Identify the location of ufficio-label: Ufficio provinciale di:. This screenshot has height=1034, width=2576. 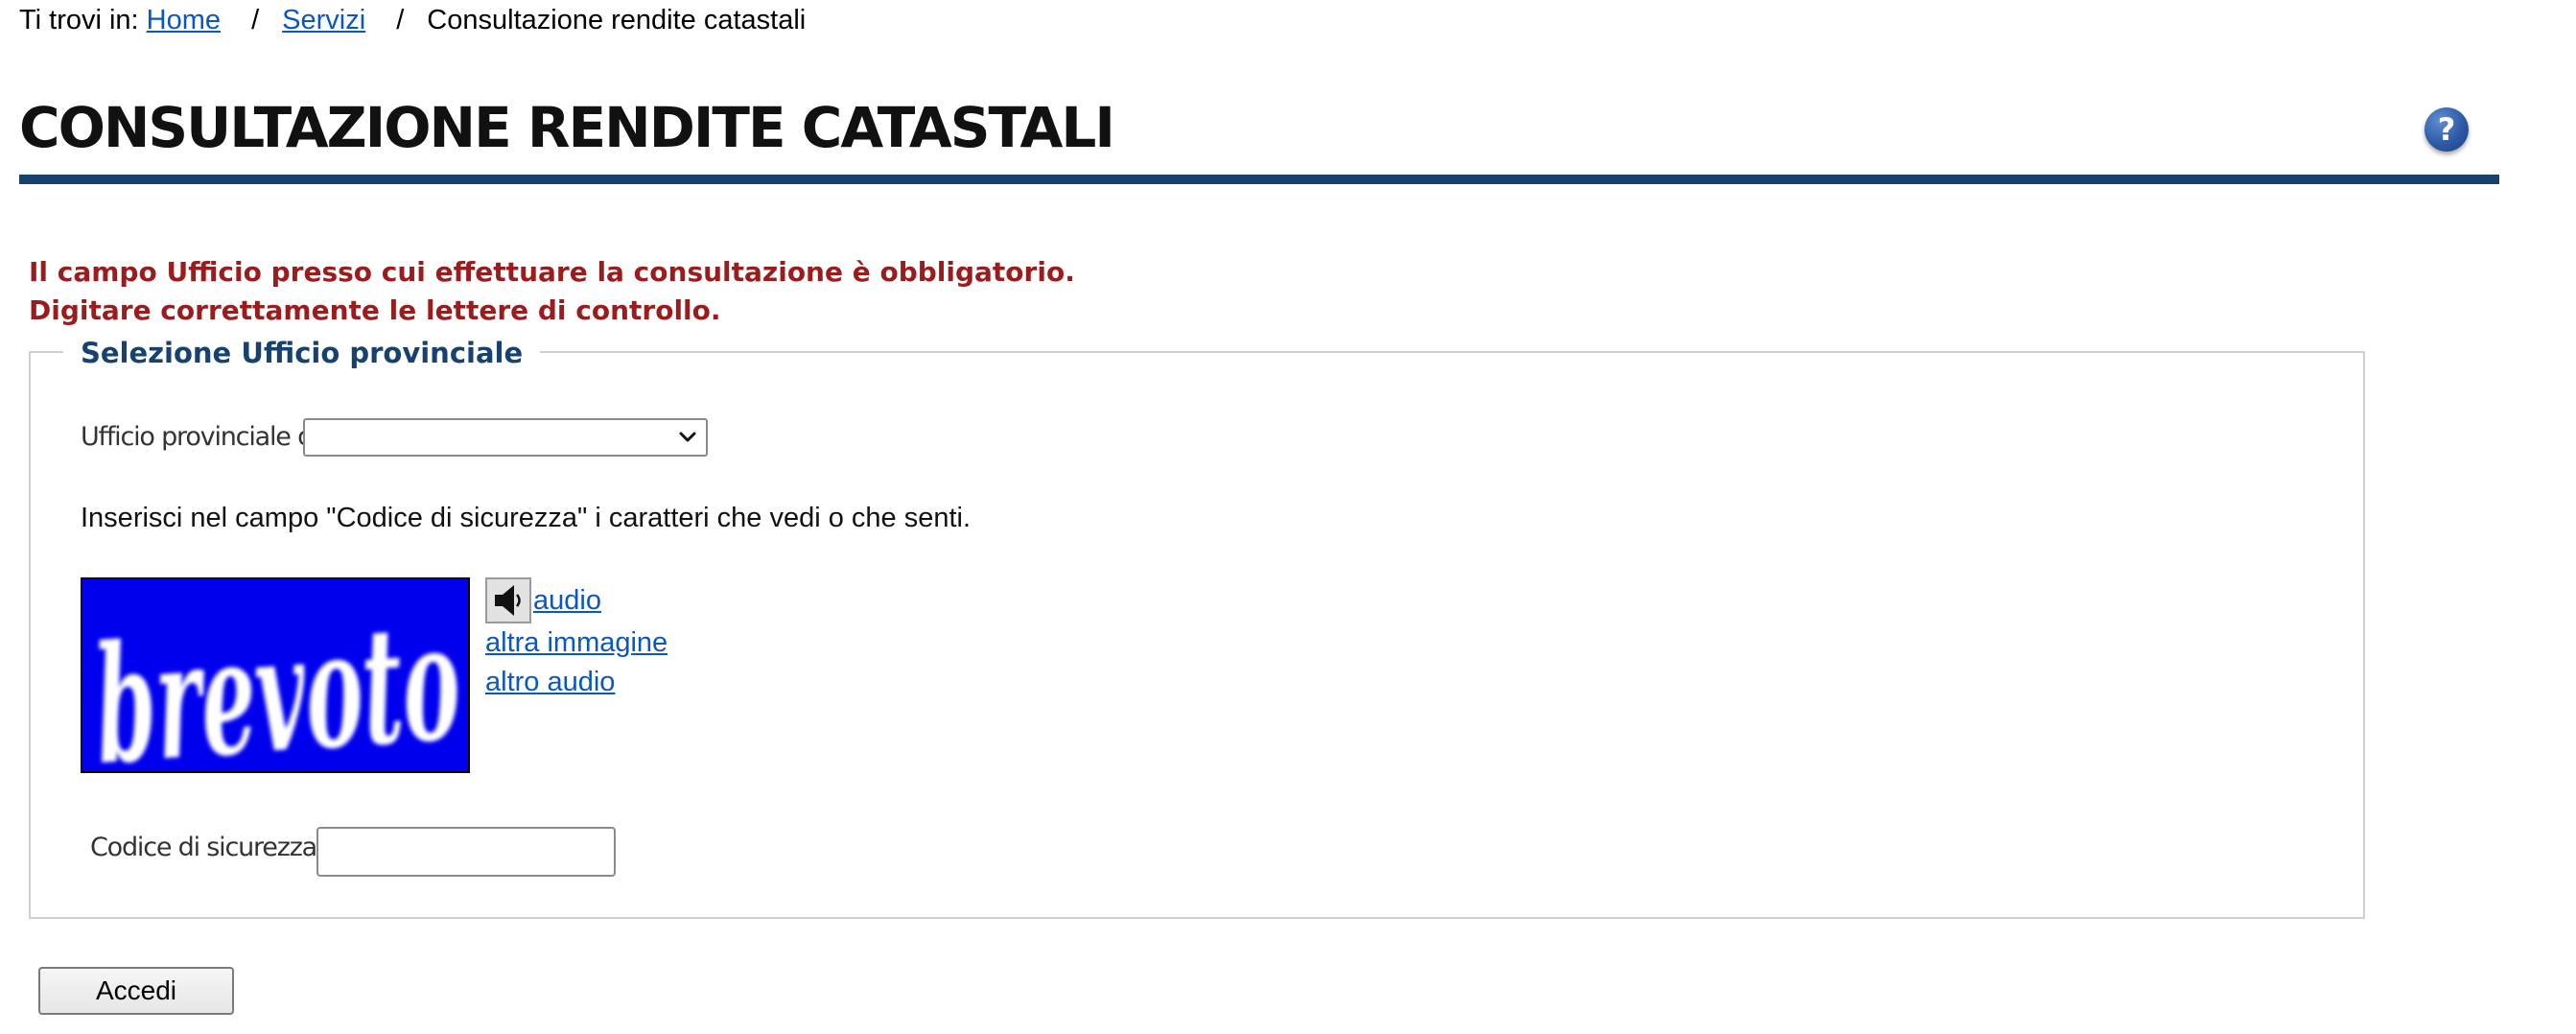
(204, 437).